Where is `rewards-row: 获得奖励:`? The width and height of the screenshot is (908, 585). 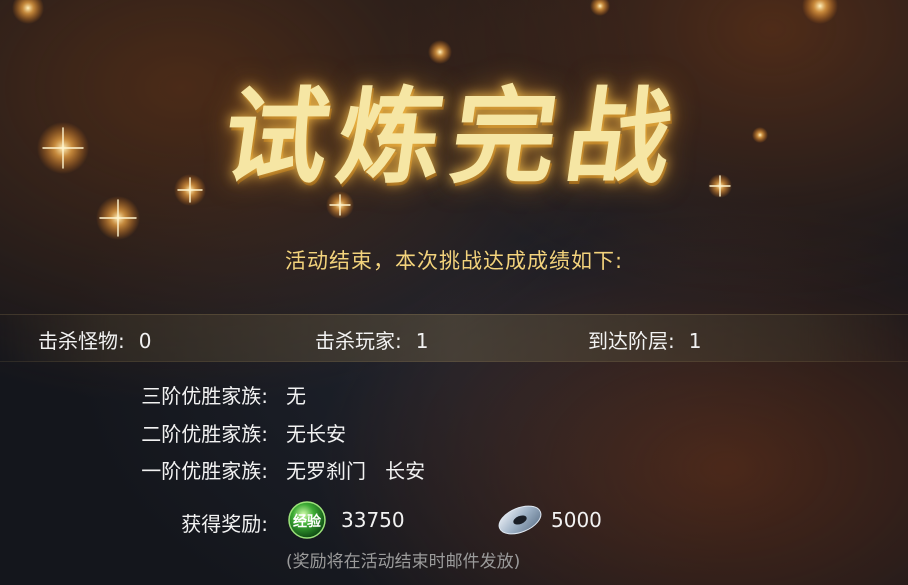 rewards-row: 获得奖励: is located at coordinates (454, 523).